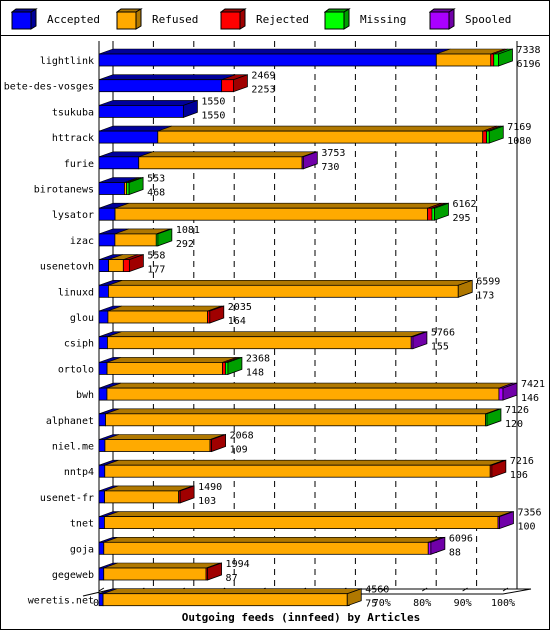 The width and height of the screenshot is (550, 630). I want to click on bar-total-label: 1550, so click(213, 101).